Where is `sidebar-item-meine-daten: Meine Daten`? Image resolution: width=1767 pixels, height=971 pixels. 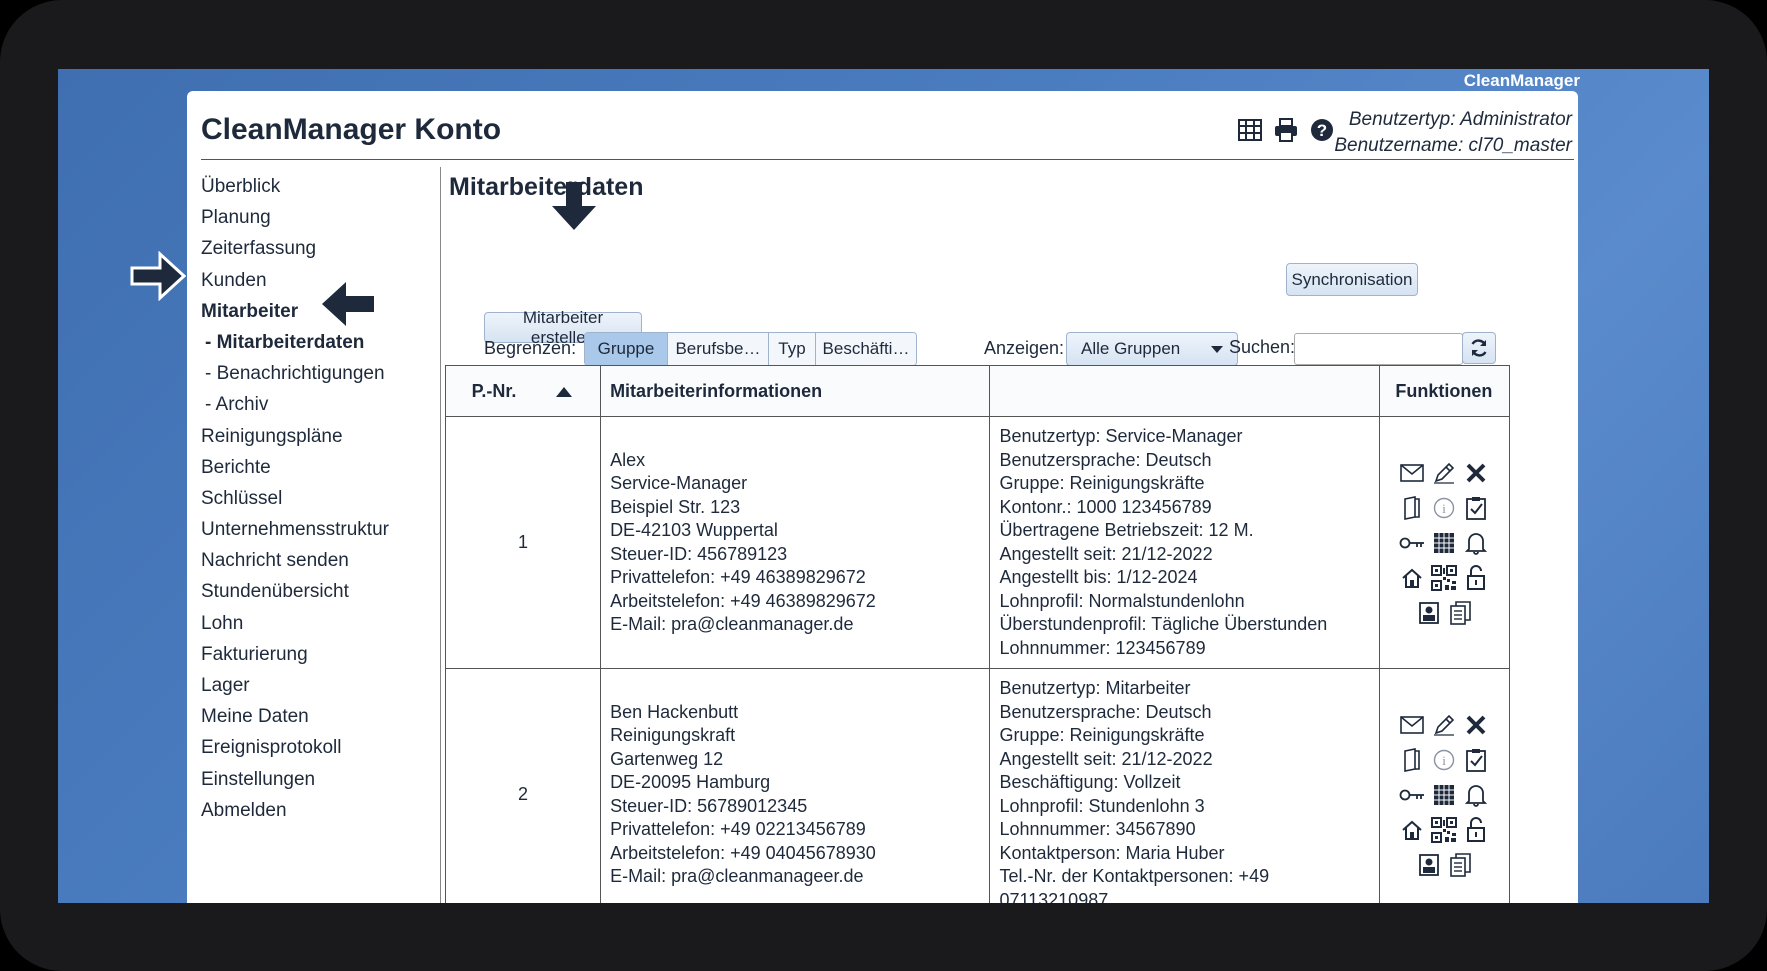
sidebar-item-meine-daten: Meine Daten is located at coordinates (321, 716).